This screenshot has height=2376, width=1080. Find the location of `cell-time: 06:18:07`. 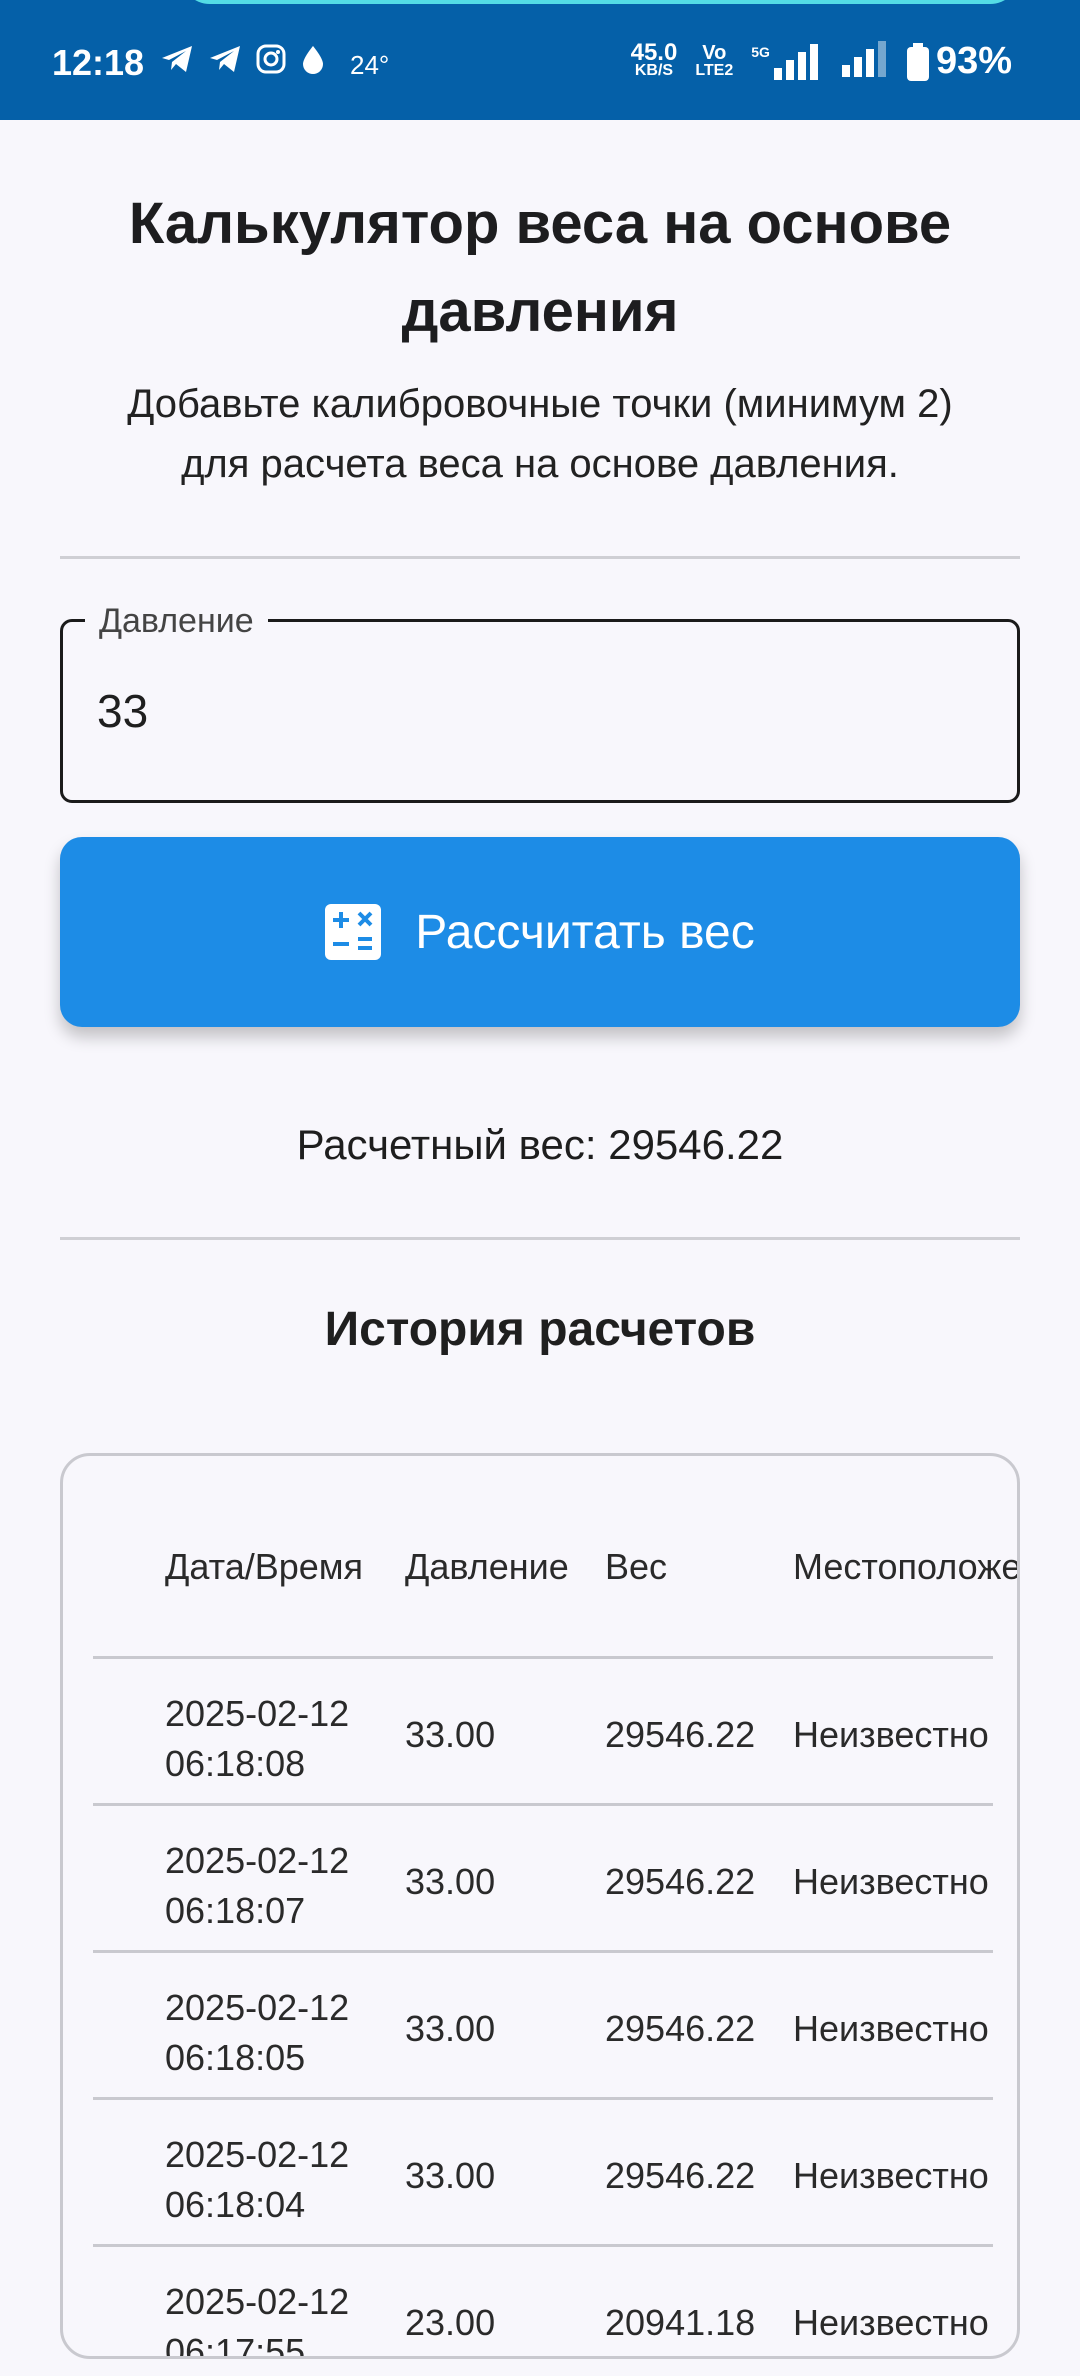

cell-time: 06:18:07 is located at coordinates (235, 1910).